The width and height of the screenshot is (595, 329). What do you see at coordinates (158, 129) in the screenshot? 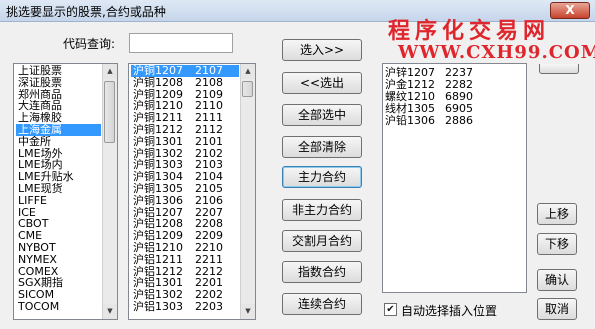
I see `contract-name: 沪铜1212` at bounding box center [158, 129].